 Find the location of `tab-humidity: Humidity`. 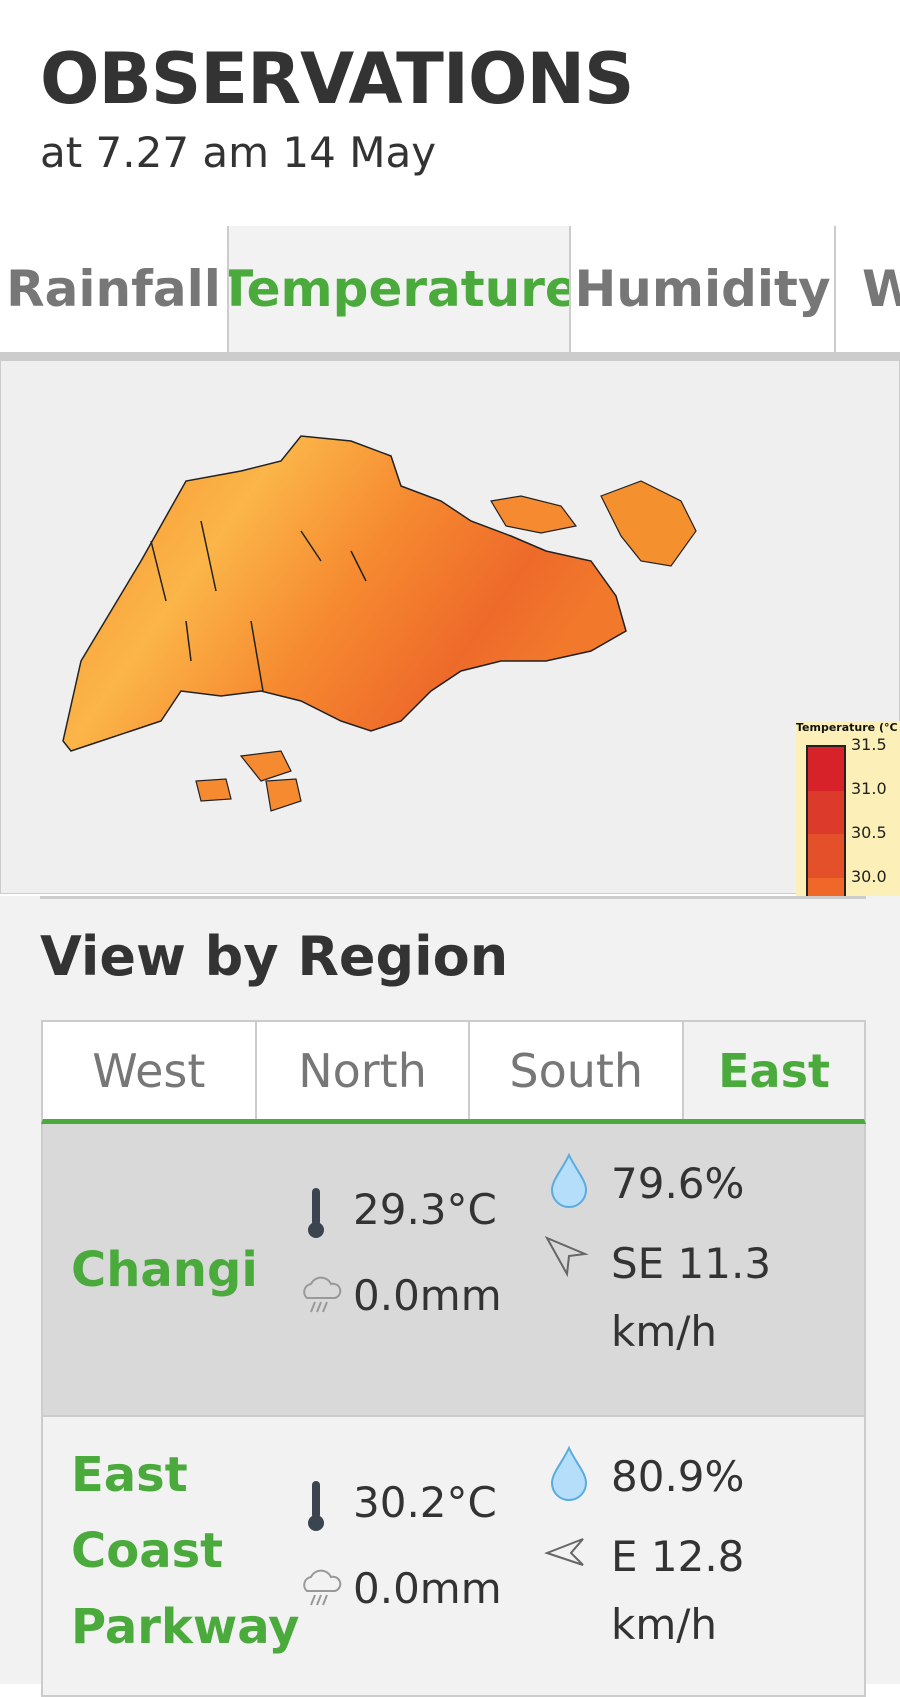

tab-humidity: Humidity is located at coordinates (703, 289).